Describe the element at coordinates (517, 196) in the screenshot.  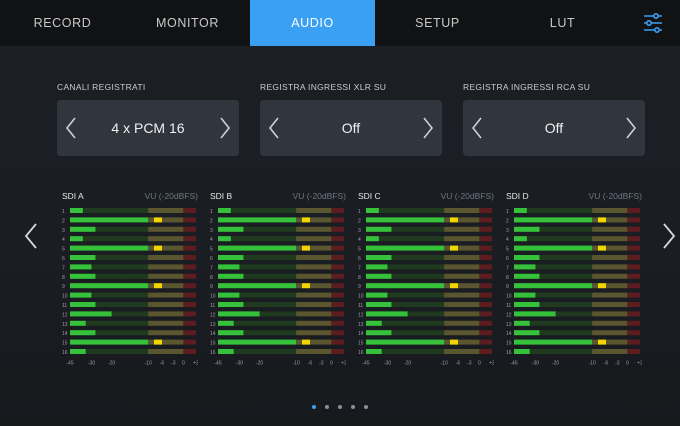
I see `meter-name: SDI D` at that location.